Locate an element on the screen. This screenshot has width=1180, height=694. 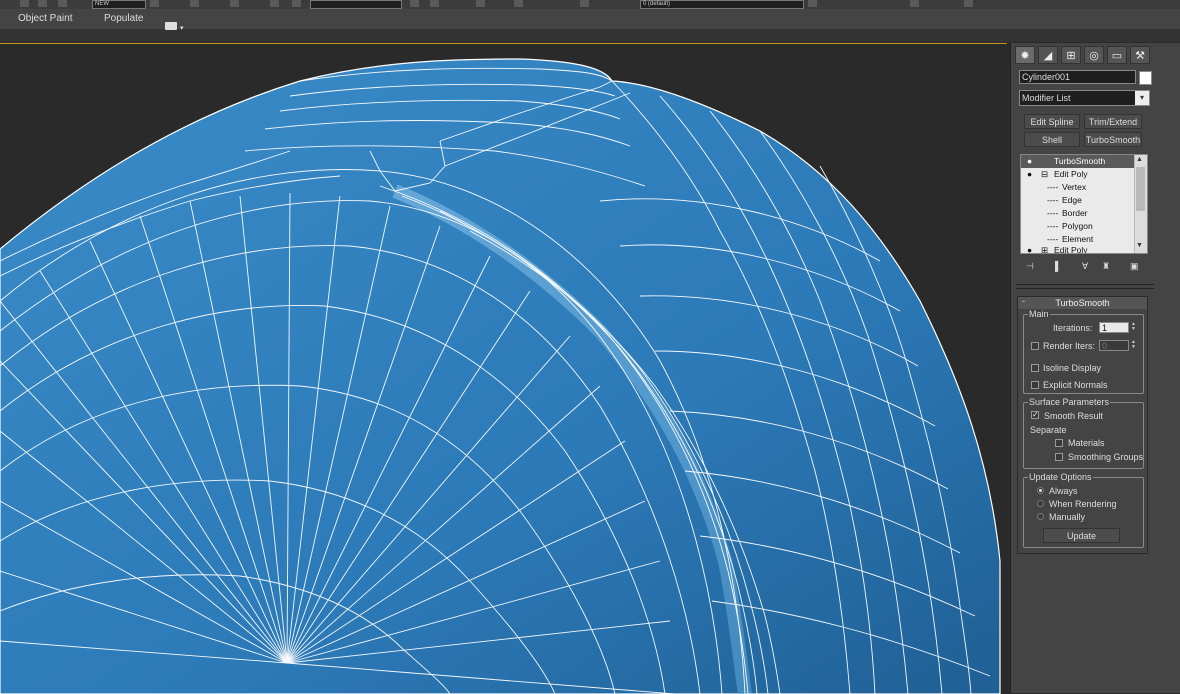
motion-tab-icon: ◎ is located at coordinates (1094, 55).